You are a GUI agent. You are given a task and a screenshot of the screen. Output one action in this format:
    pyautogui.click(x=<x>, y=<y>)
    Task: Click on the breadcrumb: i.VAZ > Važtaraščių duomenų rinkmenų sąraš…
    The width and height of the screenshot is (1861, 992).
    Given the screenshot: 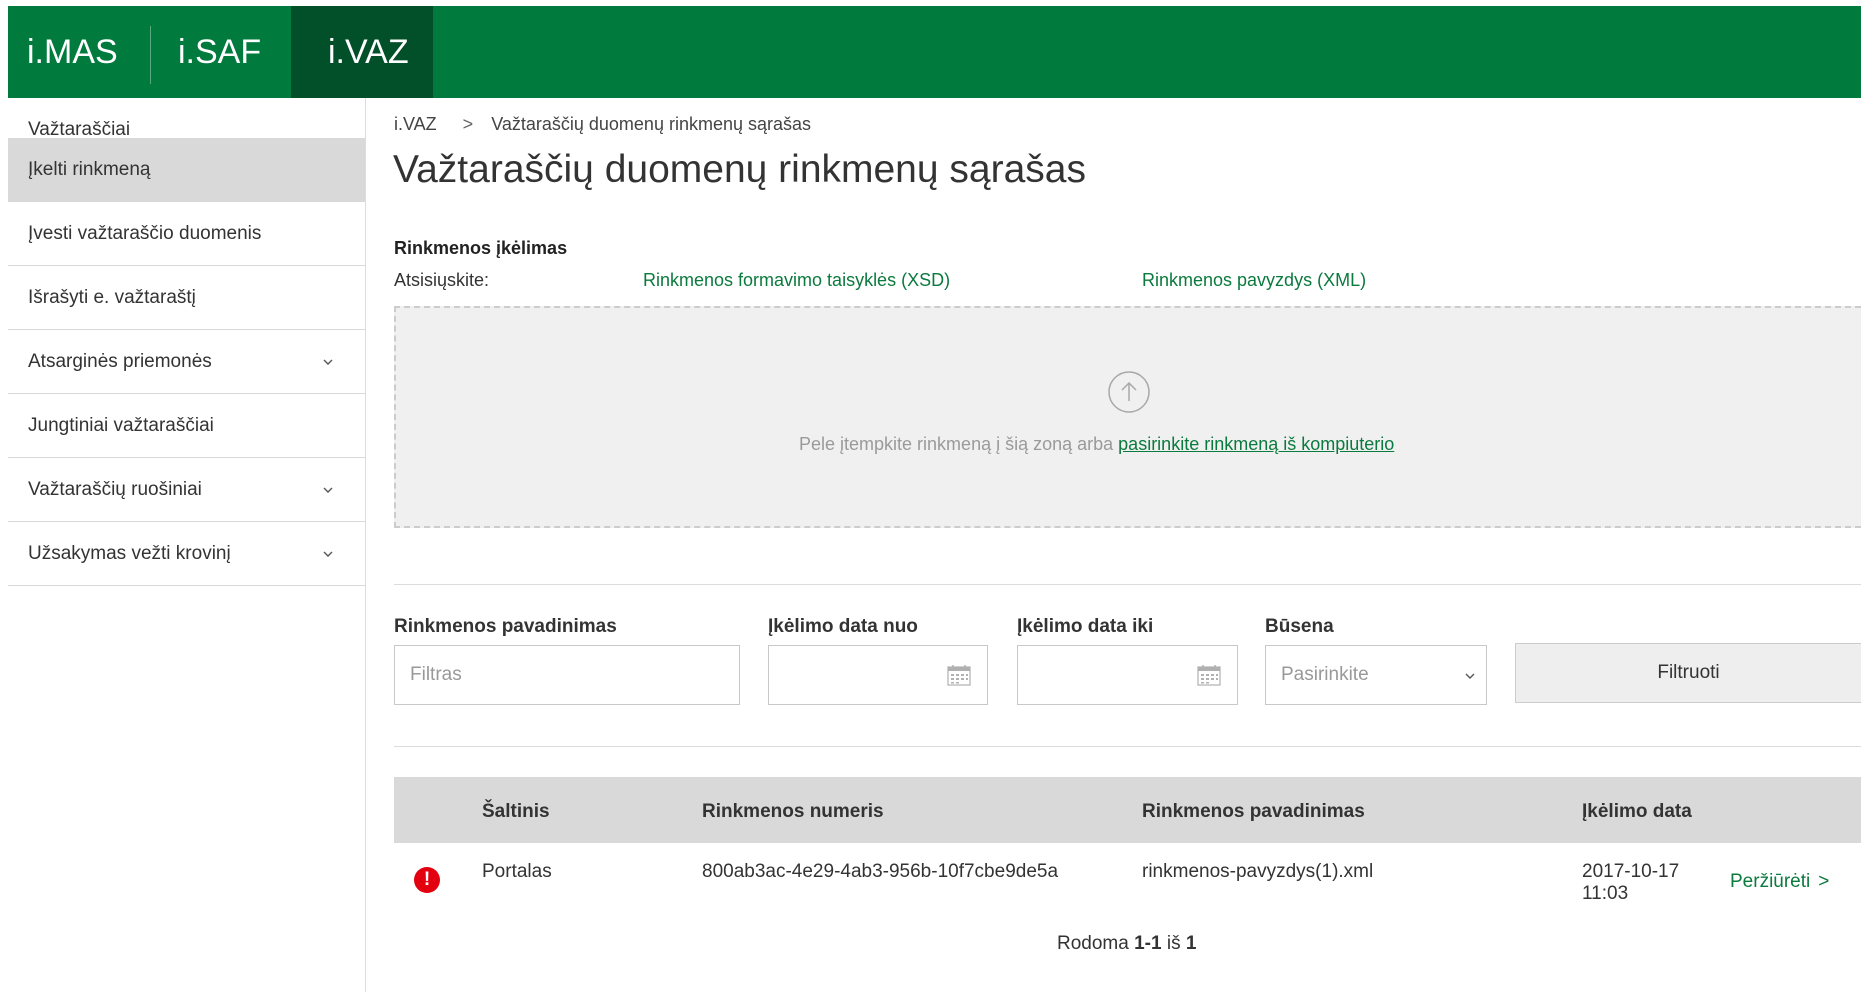 What is the action you would take?
    pyautogui.click(x=602, y=124)
    